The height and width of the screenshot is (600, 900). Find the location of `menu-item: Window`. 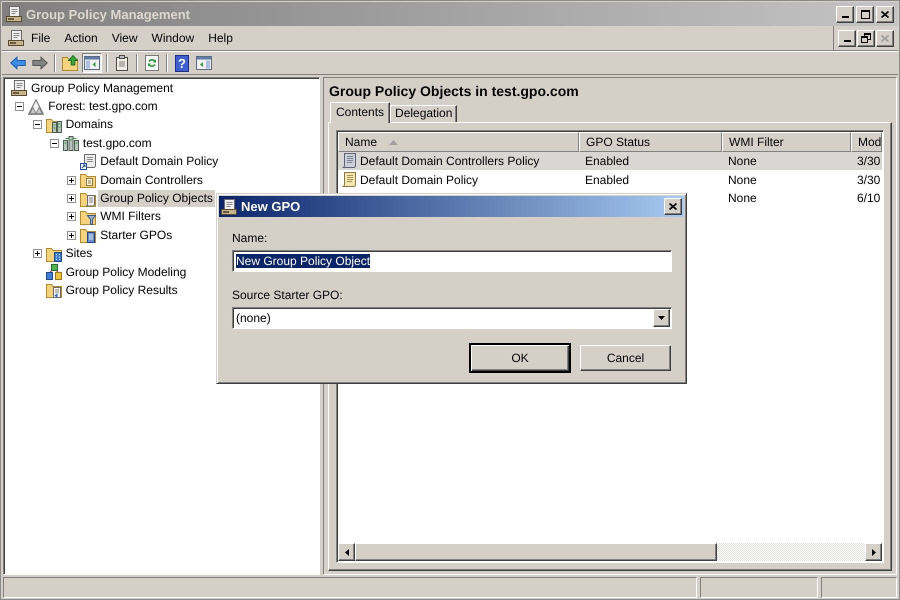

menu-item: Window is located at coordinates (173, 38).